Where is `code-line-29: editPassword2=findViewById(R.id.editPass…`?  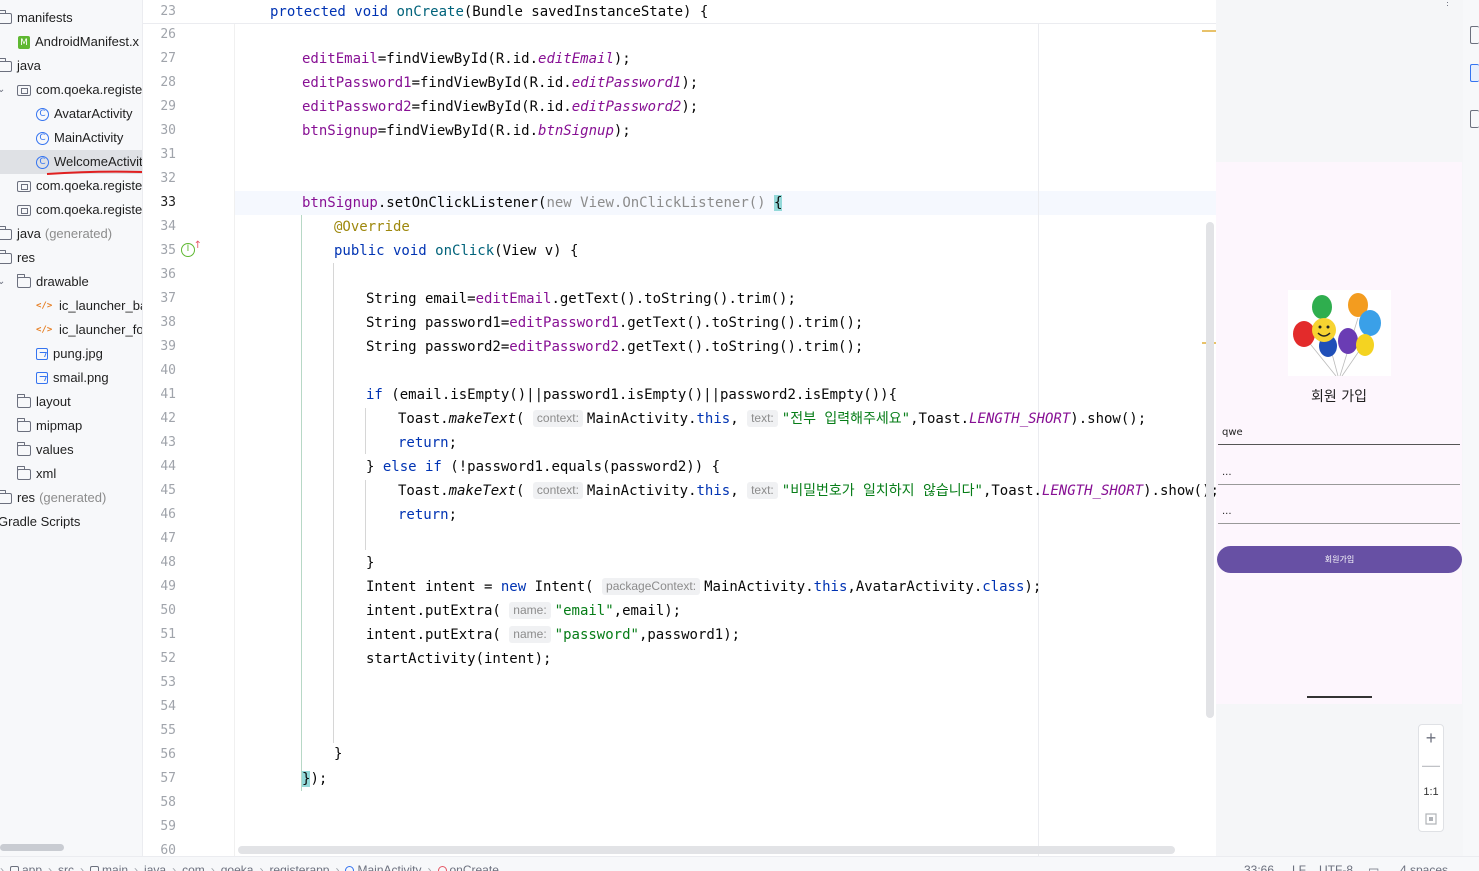 code-line-29: editPassword2=findViewById(R.id.editPass… is located at coordinates (500, 107).